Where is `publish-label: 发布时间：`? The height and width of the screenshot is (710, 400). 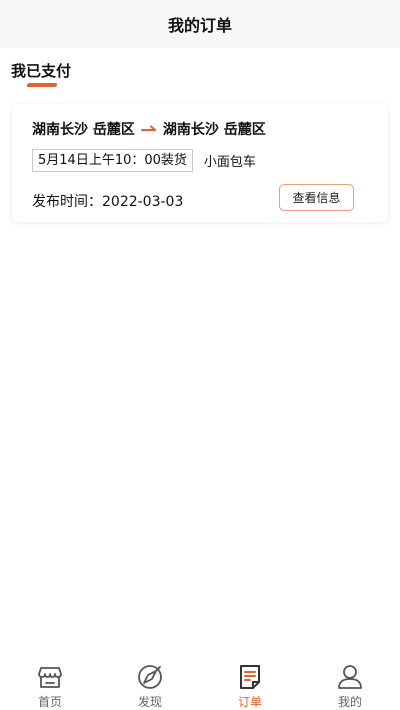
publish-label: 发布时间： is located at coordinates (67, 202).